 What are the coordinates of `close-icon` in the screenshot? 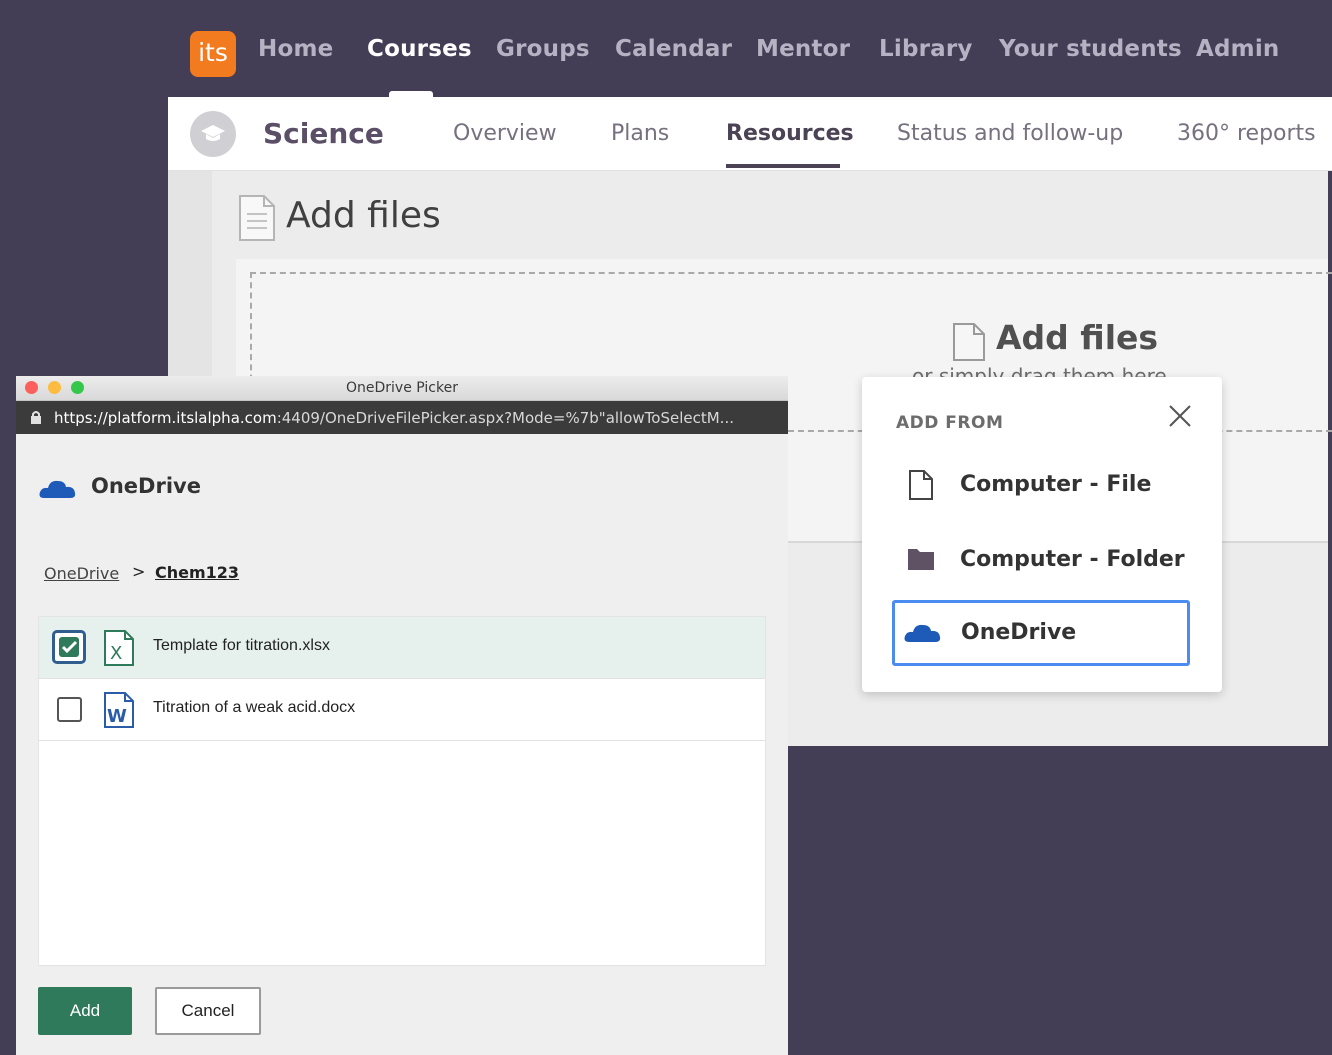 It's located at (1180, 416).